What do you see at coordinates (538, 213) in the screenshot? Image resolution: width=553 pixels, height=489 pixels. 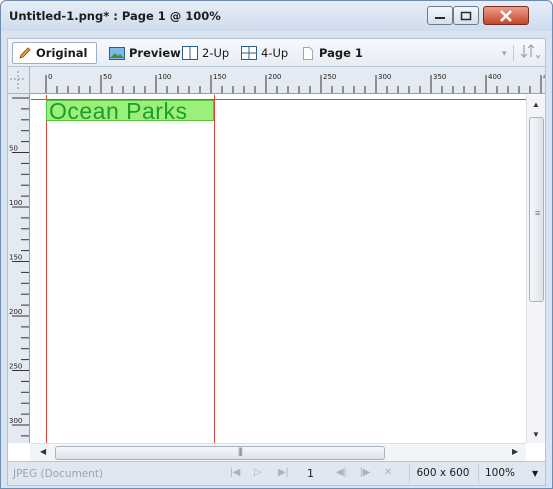 I see `grip-icon: ≡` at bounding box center [538, 213].